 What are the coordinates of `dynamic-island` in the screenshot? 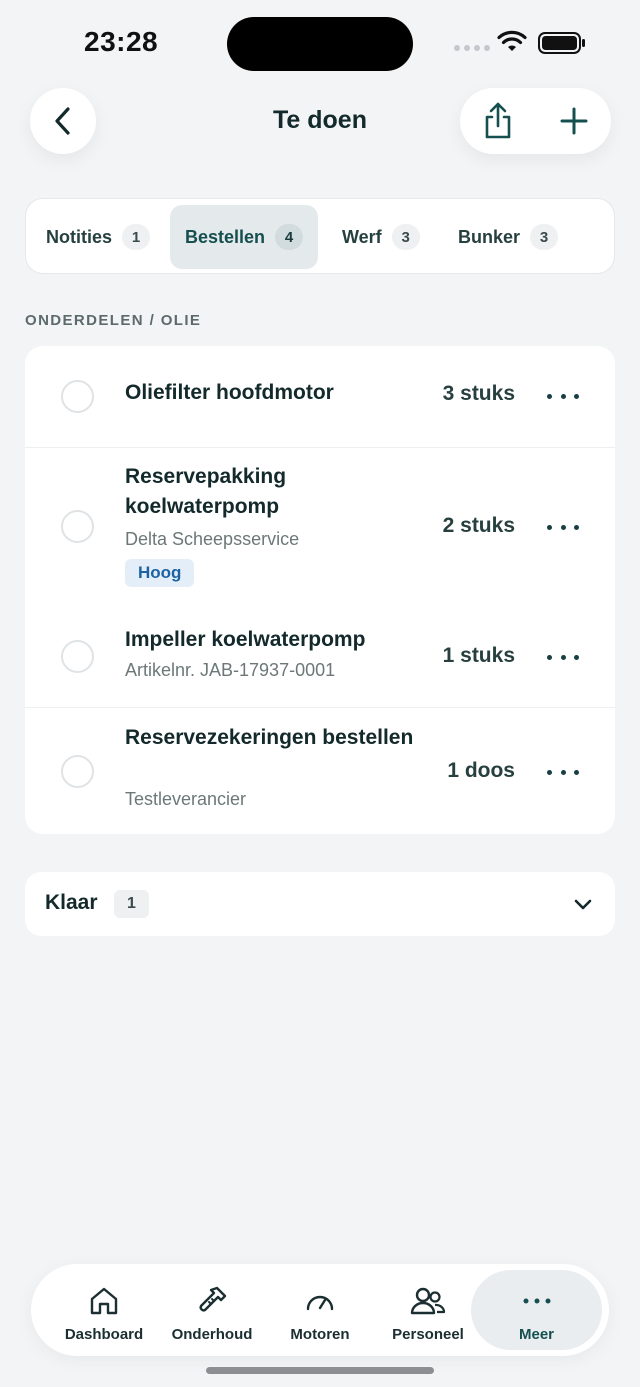 It's located at (320, 44).